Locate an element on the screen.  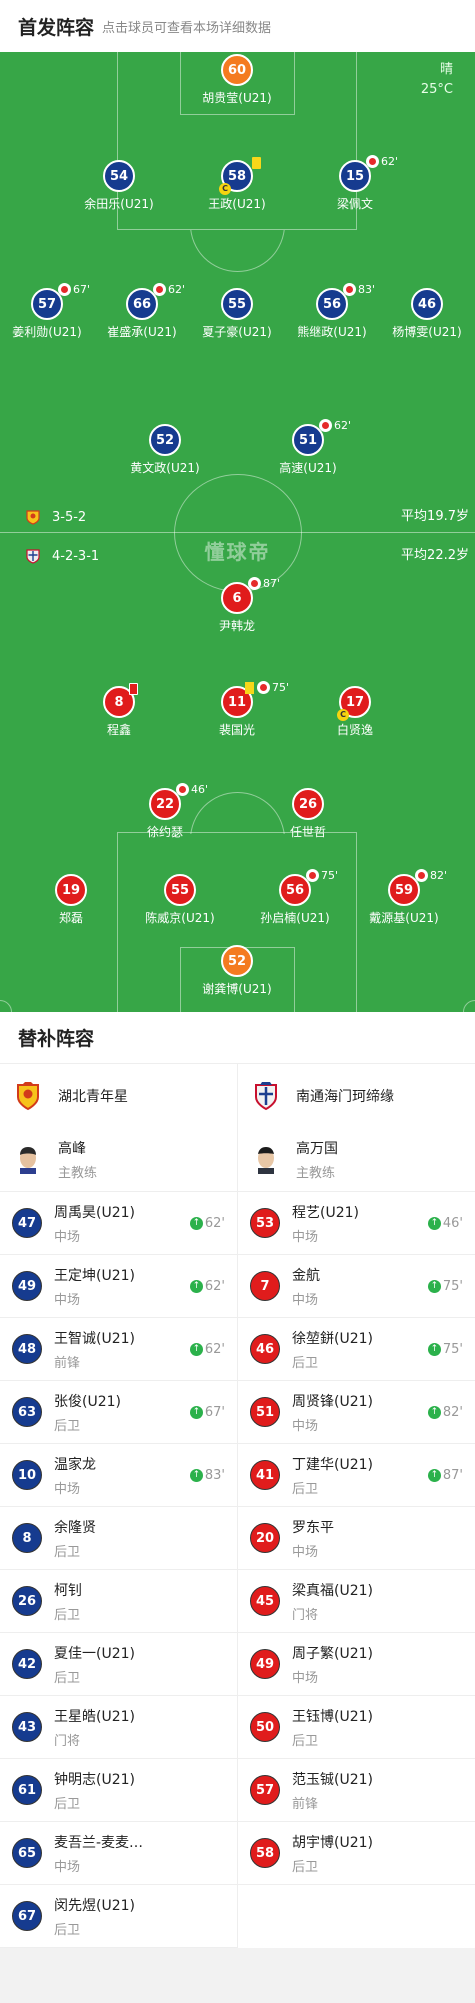
pitch-player: 60 胡贵莹(U21) is located at coordinates (237, 80).